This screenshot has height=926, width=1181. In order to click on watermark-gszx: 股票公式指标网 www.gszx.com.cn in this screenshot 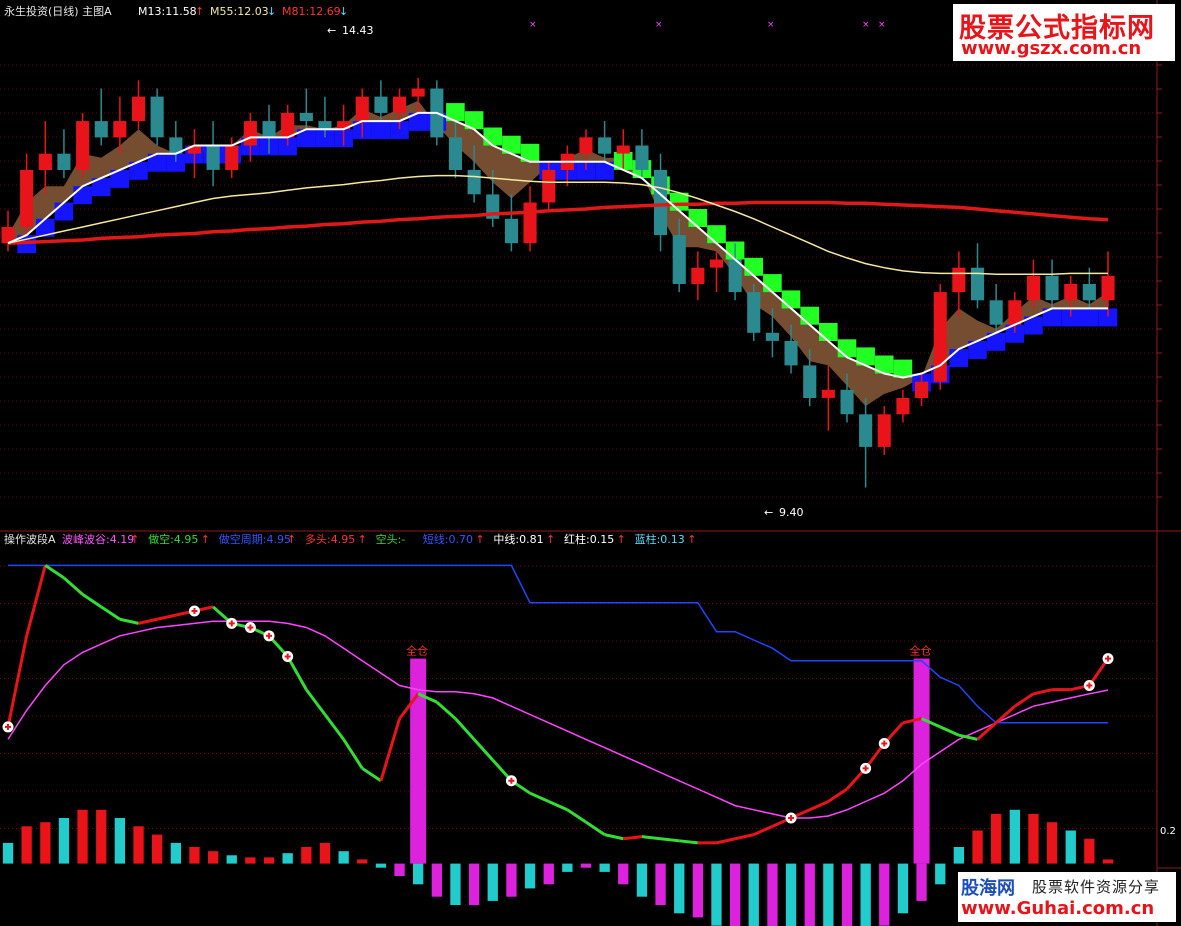, I will do `click(1064, 32)`.